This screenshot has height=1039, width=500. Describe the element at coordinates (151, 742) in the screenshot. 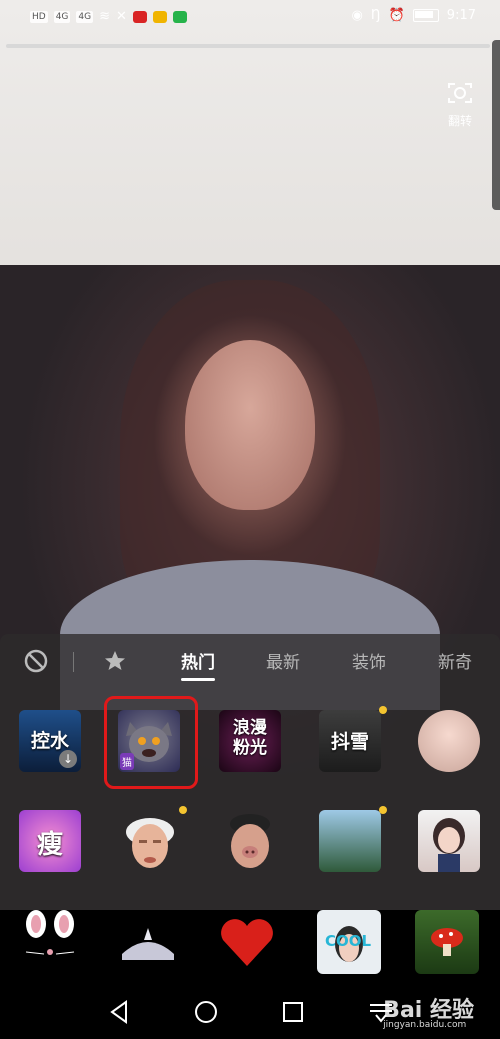

I see `selected-sticker-highlight` at that location.